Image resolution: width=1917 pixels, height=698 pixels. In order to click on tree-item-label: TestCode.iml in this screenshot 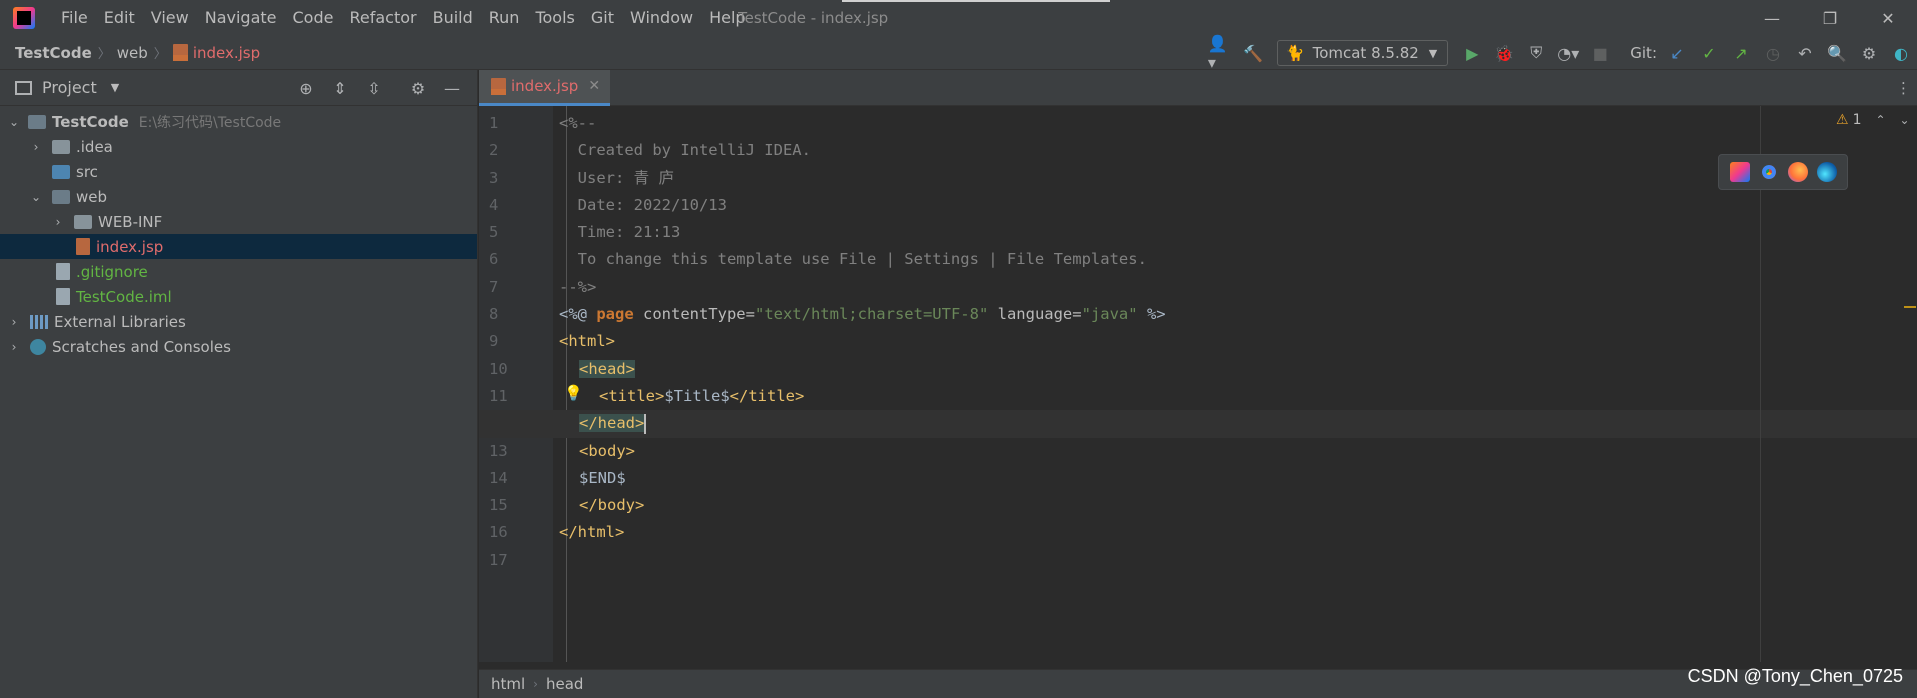, I will do `click(124, 296)`.